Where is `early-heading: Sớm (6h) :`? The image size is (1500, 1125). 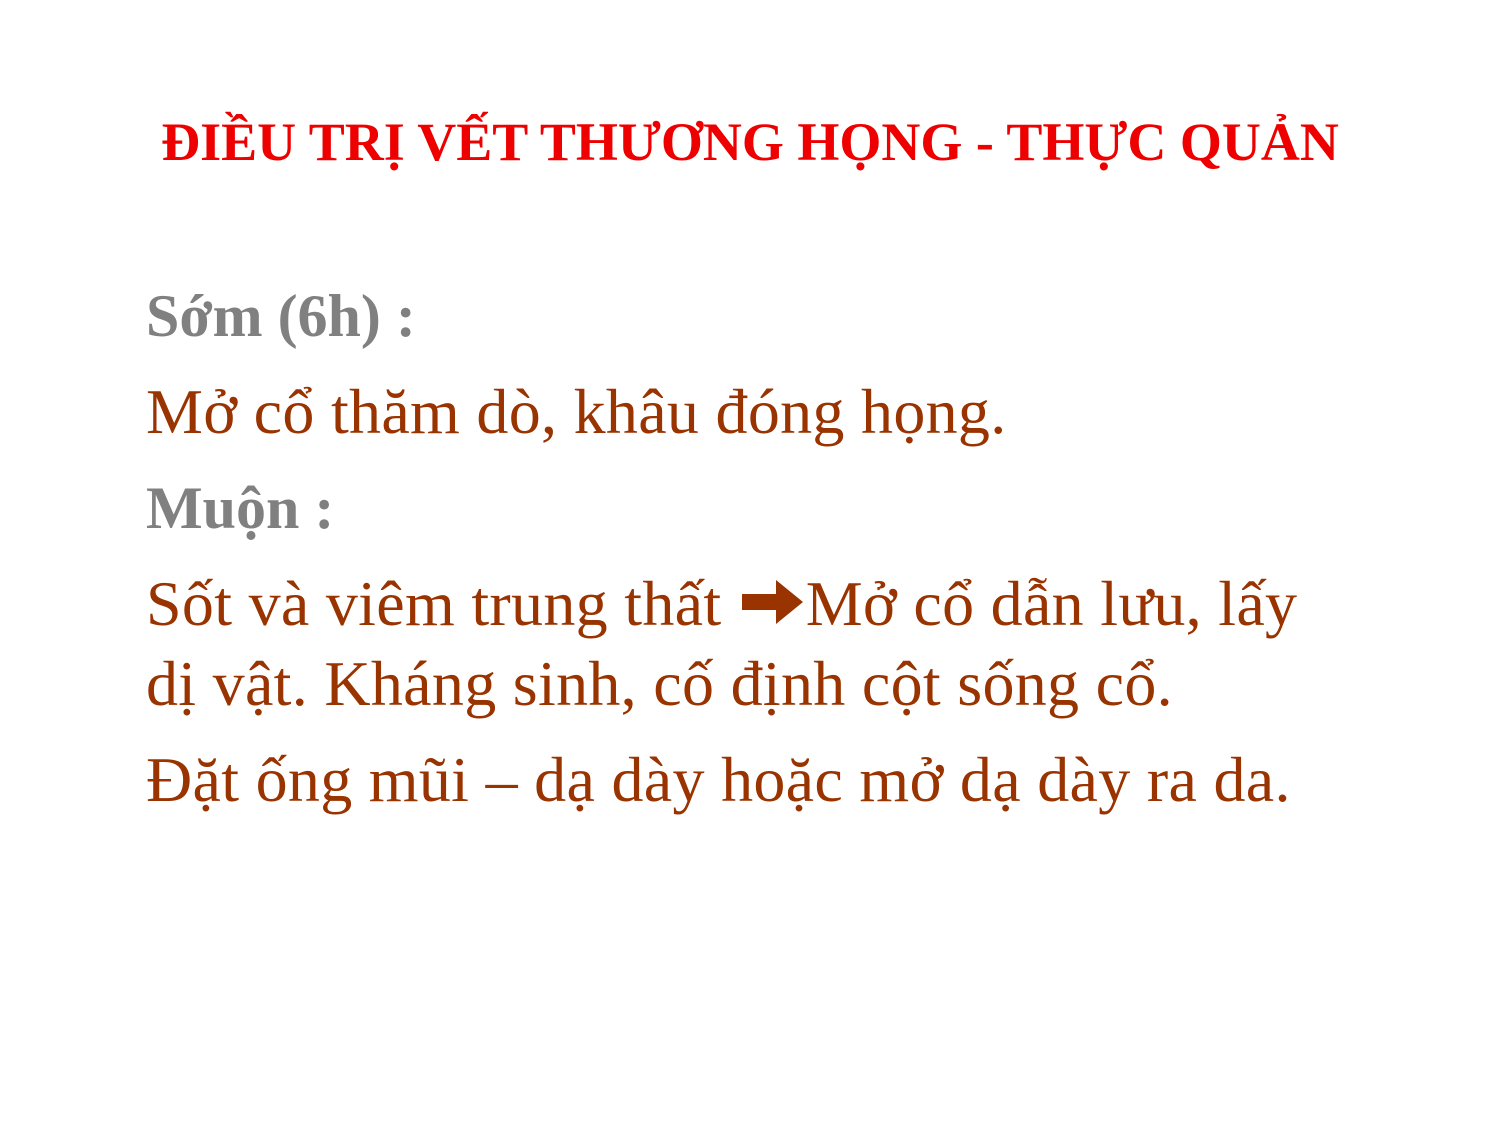
early-heading: Sớm (6h) : is located at coordinates (281, 316).